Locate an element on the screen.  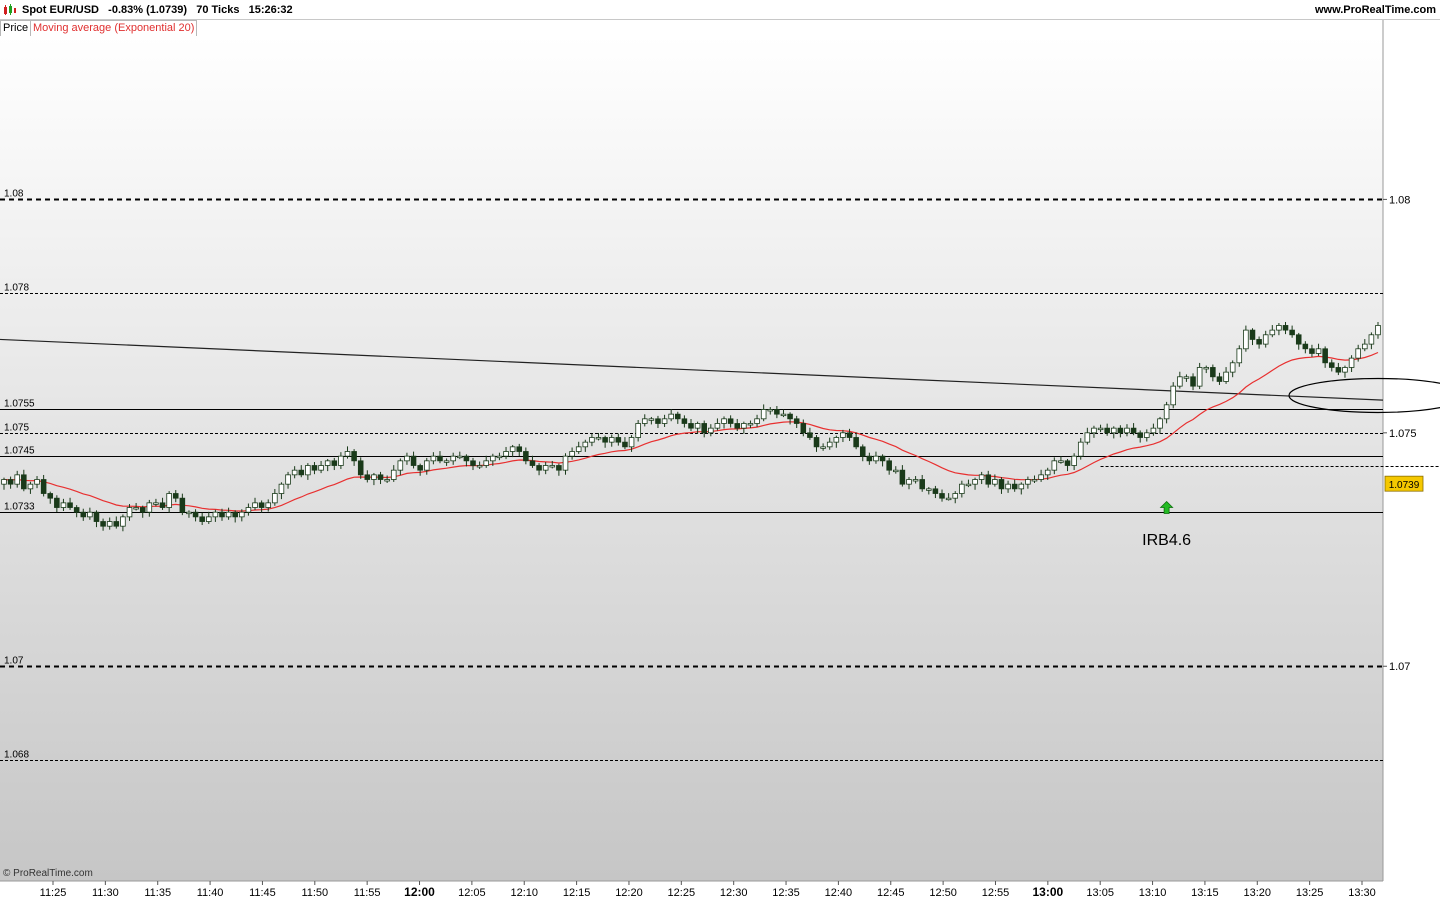
hline-label: 1.075 is located at coordinates (16, 428).